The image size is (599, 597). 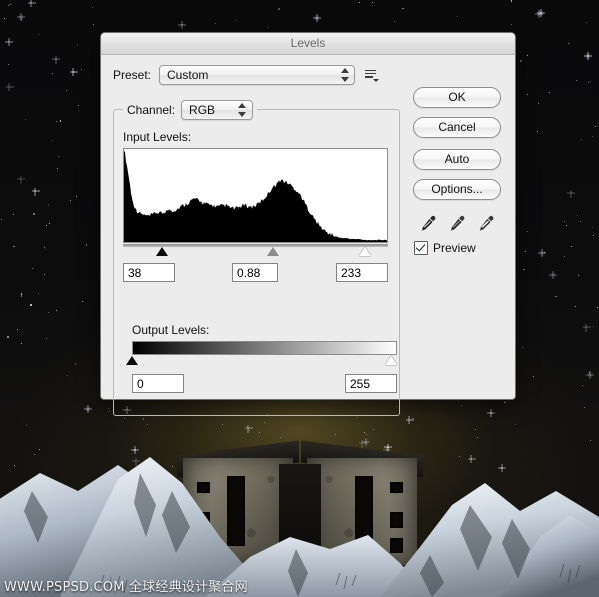 What do you see at coordinates (132, 75) in the screenshot?
I see `preset-label: Preset:` at bounding box center [132, 75].